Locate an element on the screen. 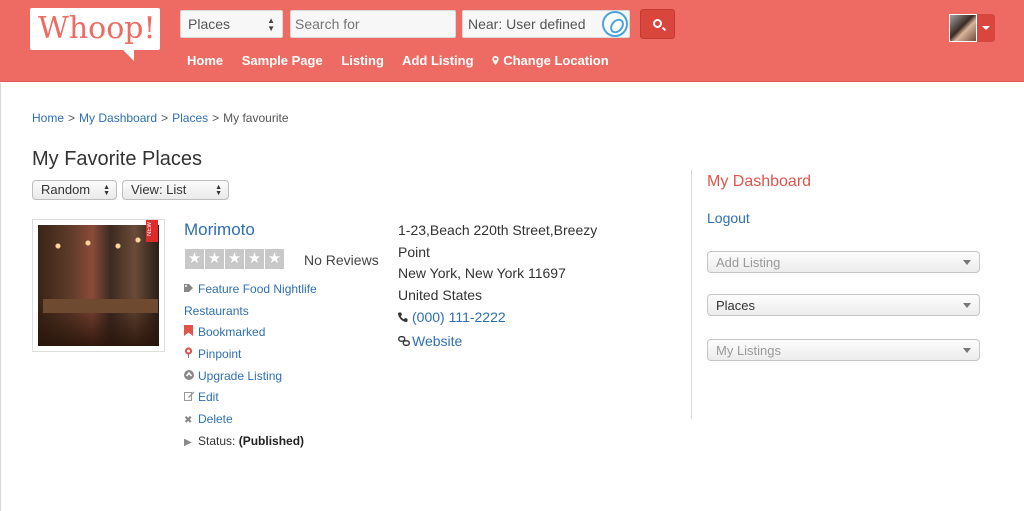 This screenshot has height=511, width=1024. logout-link: Logout is located at coordinates (728, 218).